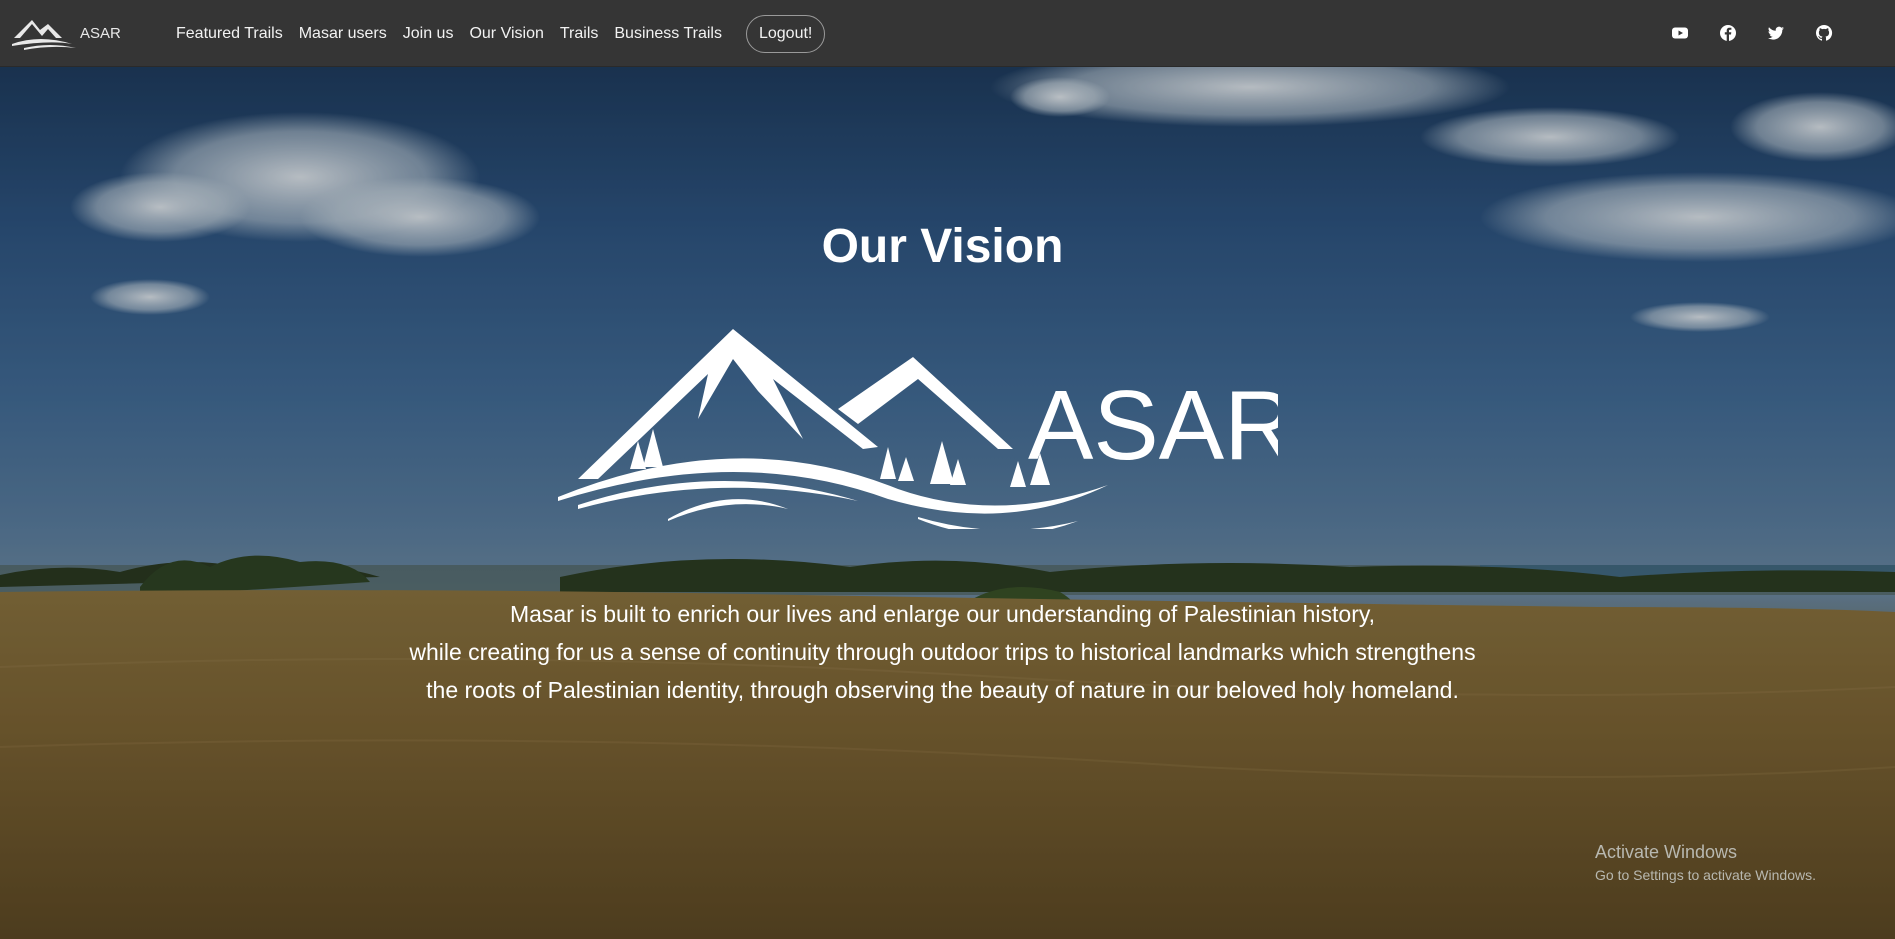 The height and width of the screenshot is (939, 1895). Describe the element at coordinates (1680, 33) in the screenshot. I see `youtube-icon` at that location.